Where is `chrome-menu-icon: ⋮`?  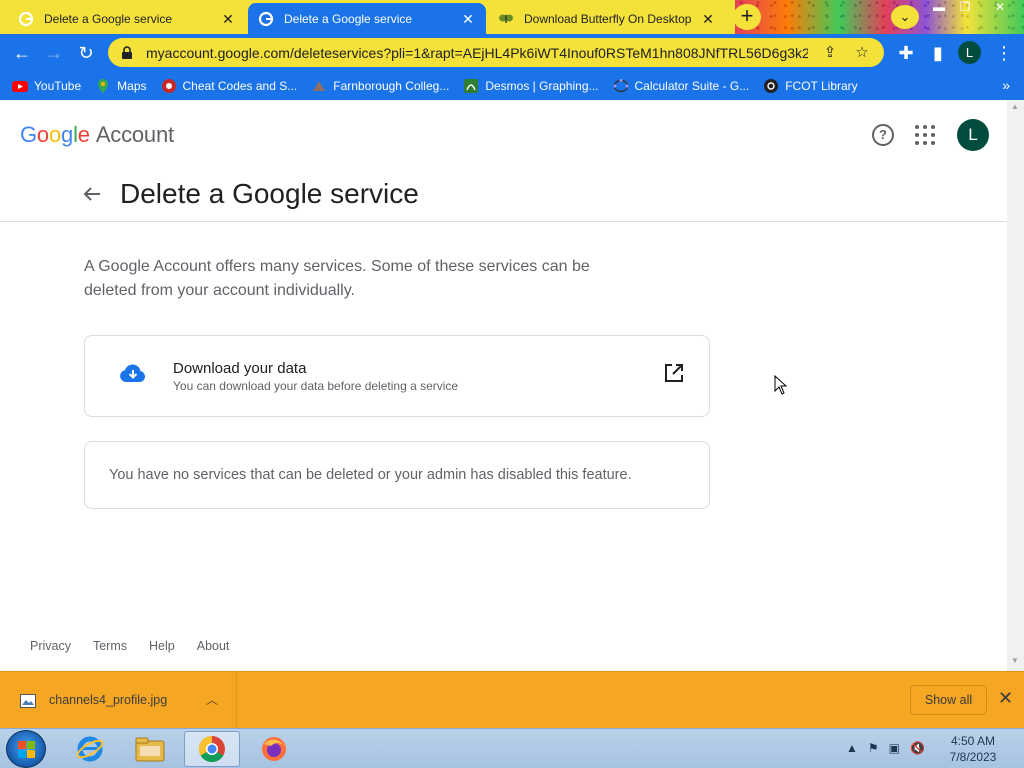
chrome-menu-icon: ⋮ is located at coordinates (1004, 53).